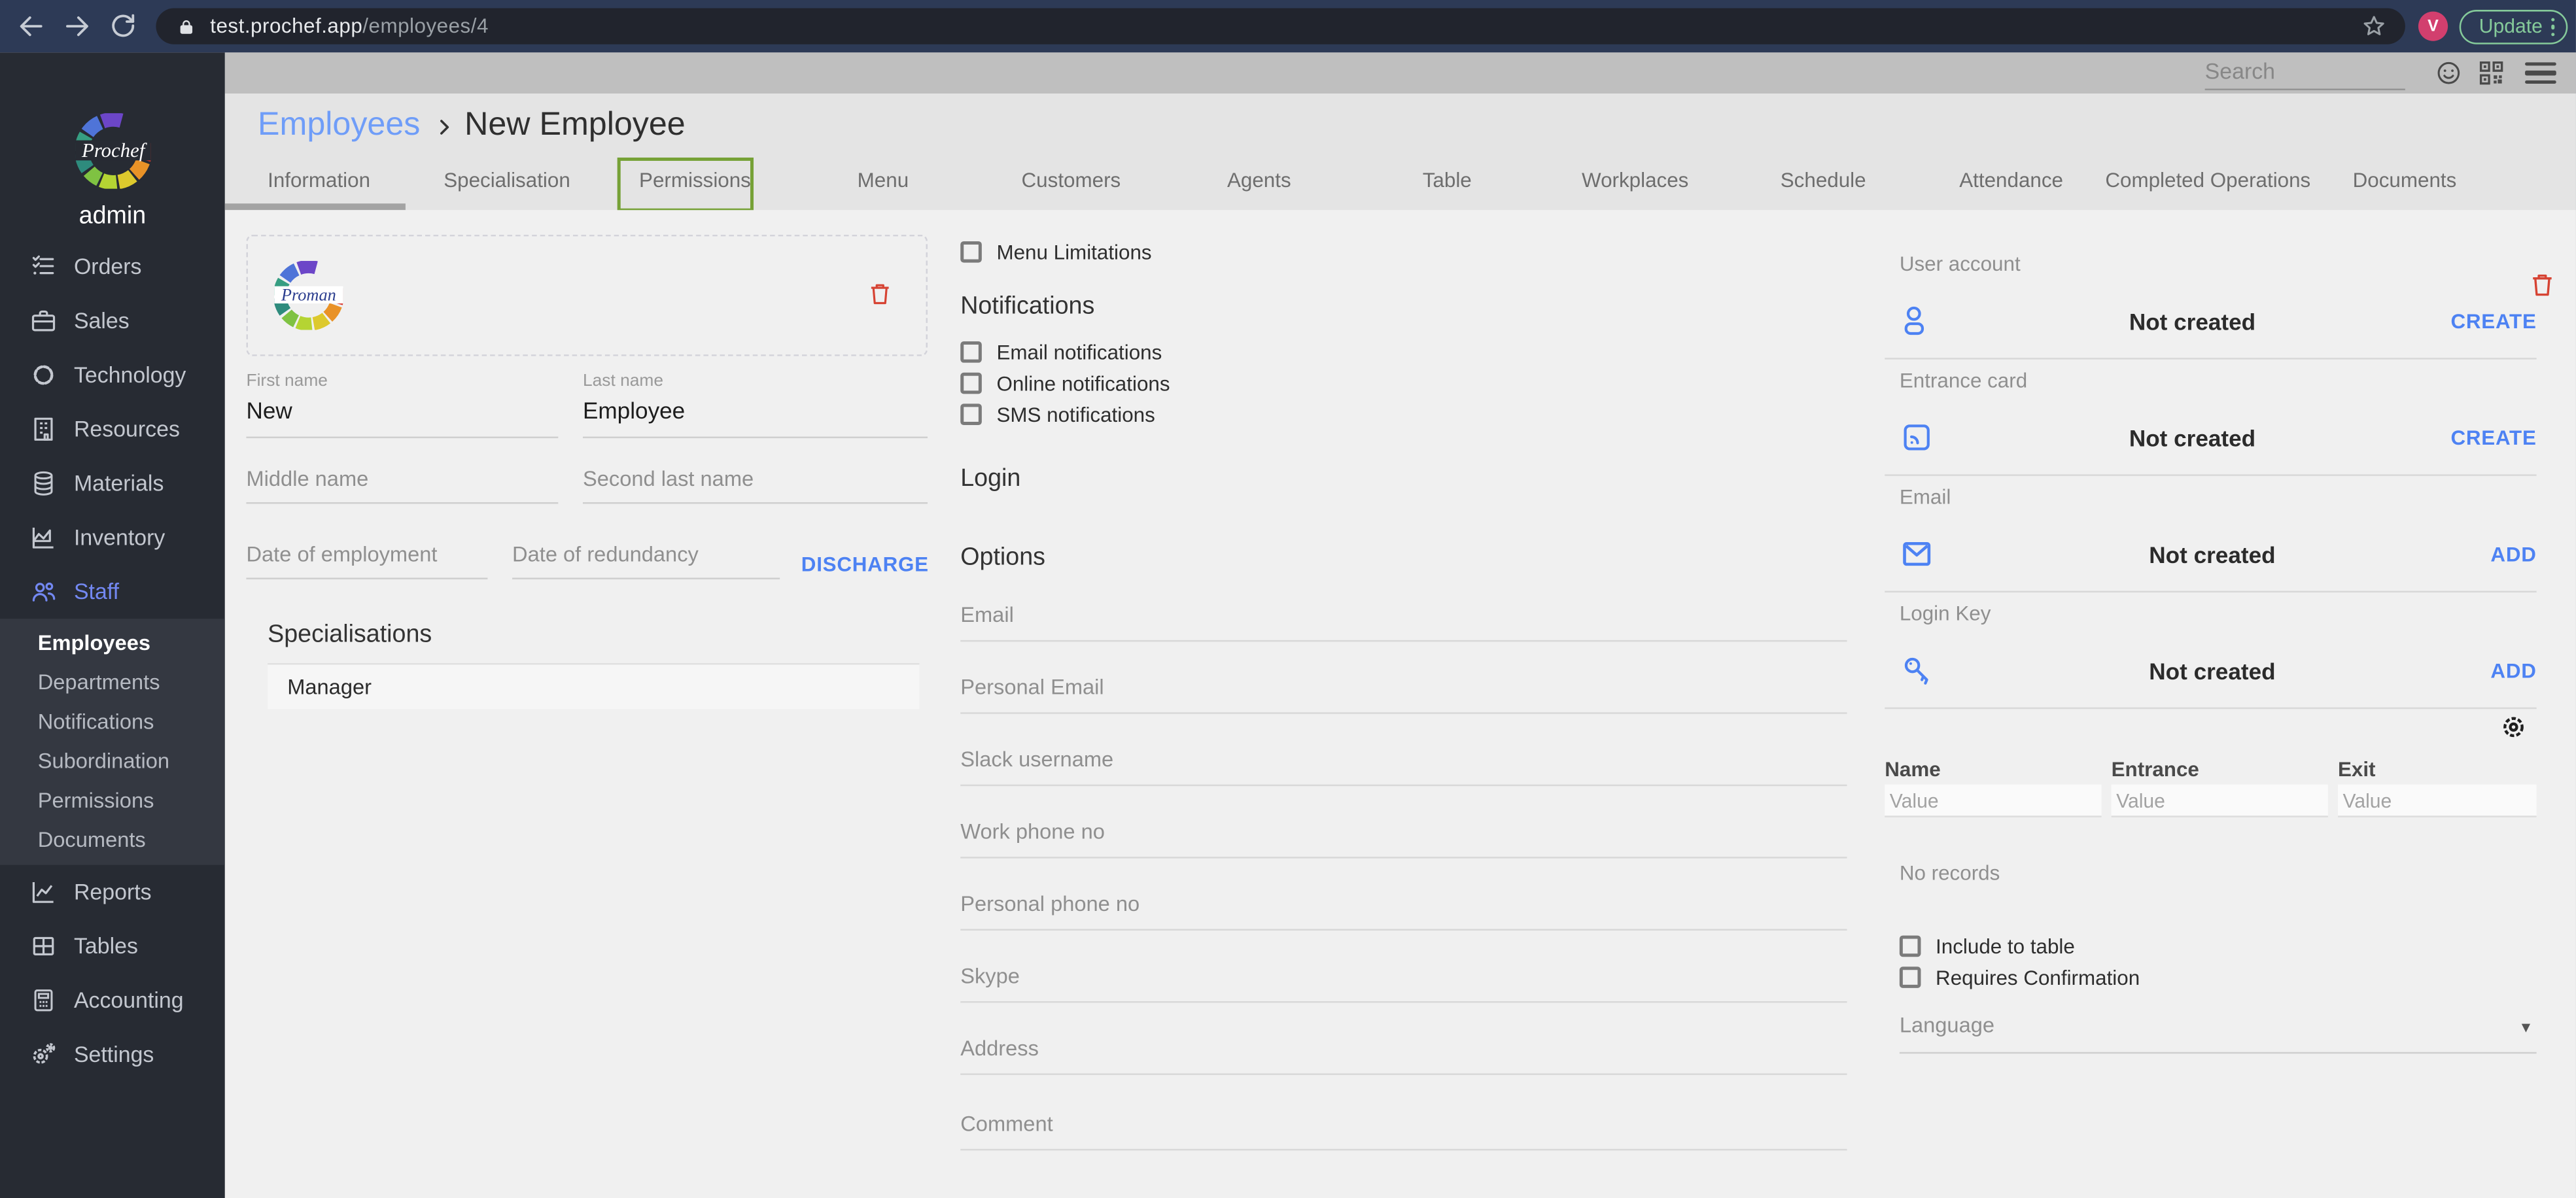  What do you see at coordinates (971, 352) in the screenshot?
I see `email-notifications-checkbox` at bounding box center [971, 352].